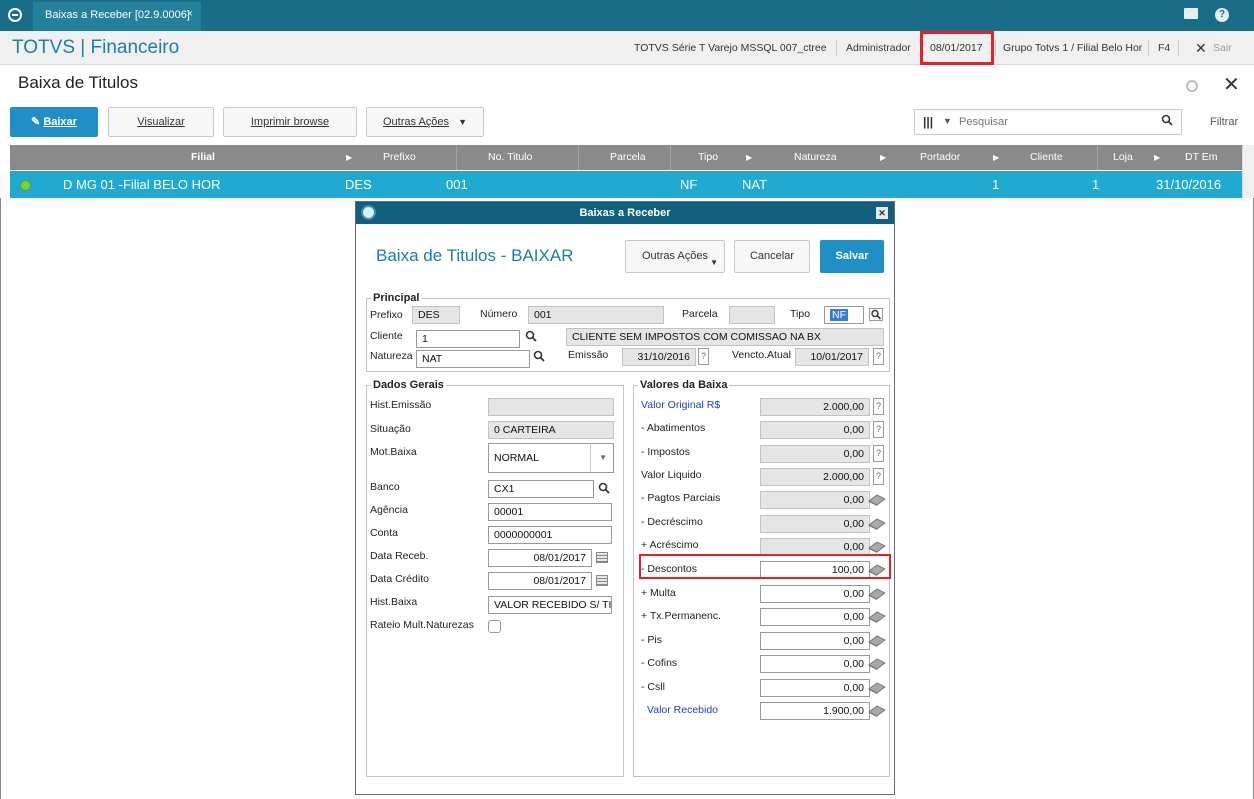 The width and height of the screenshot is (1254, 799). What do you see at coordinates (928, 122) in the screenshot?
I see `columns-icon: |||` at bounding box center [928, 122].